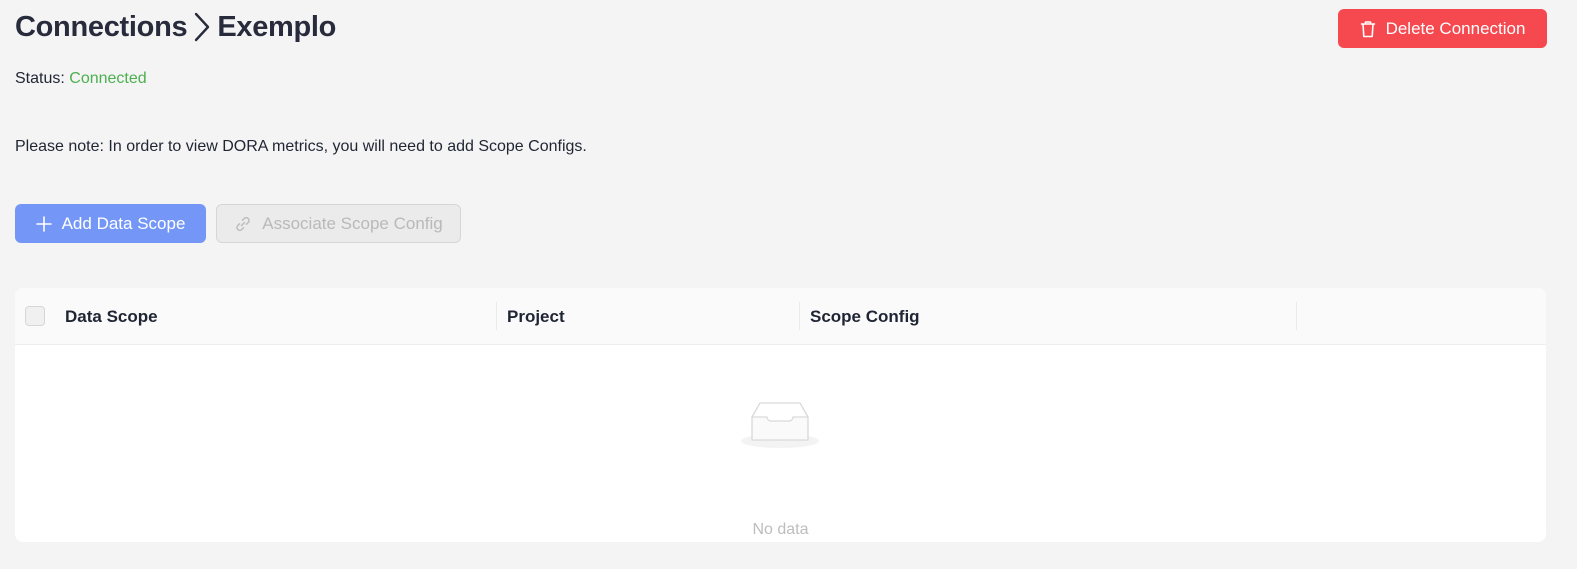  I want to click on associate-scope-config-label: Associate Scope Config, so click(352, 223).